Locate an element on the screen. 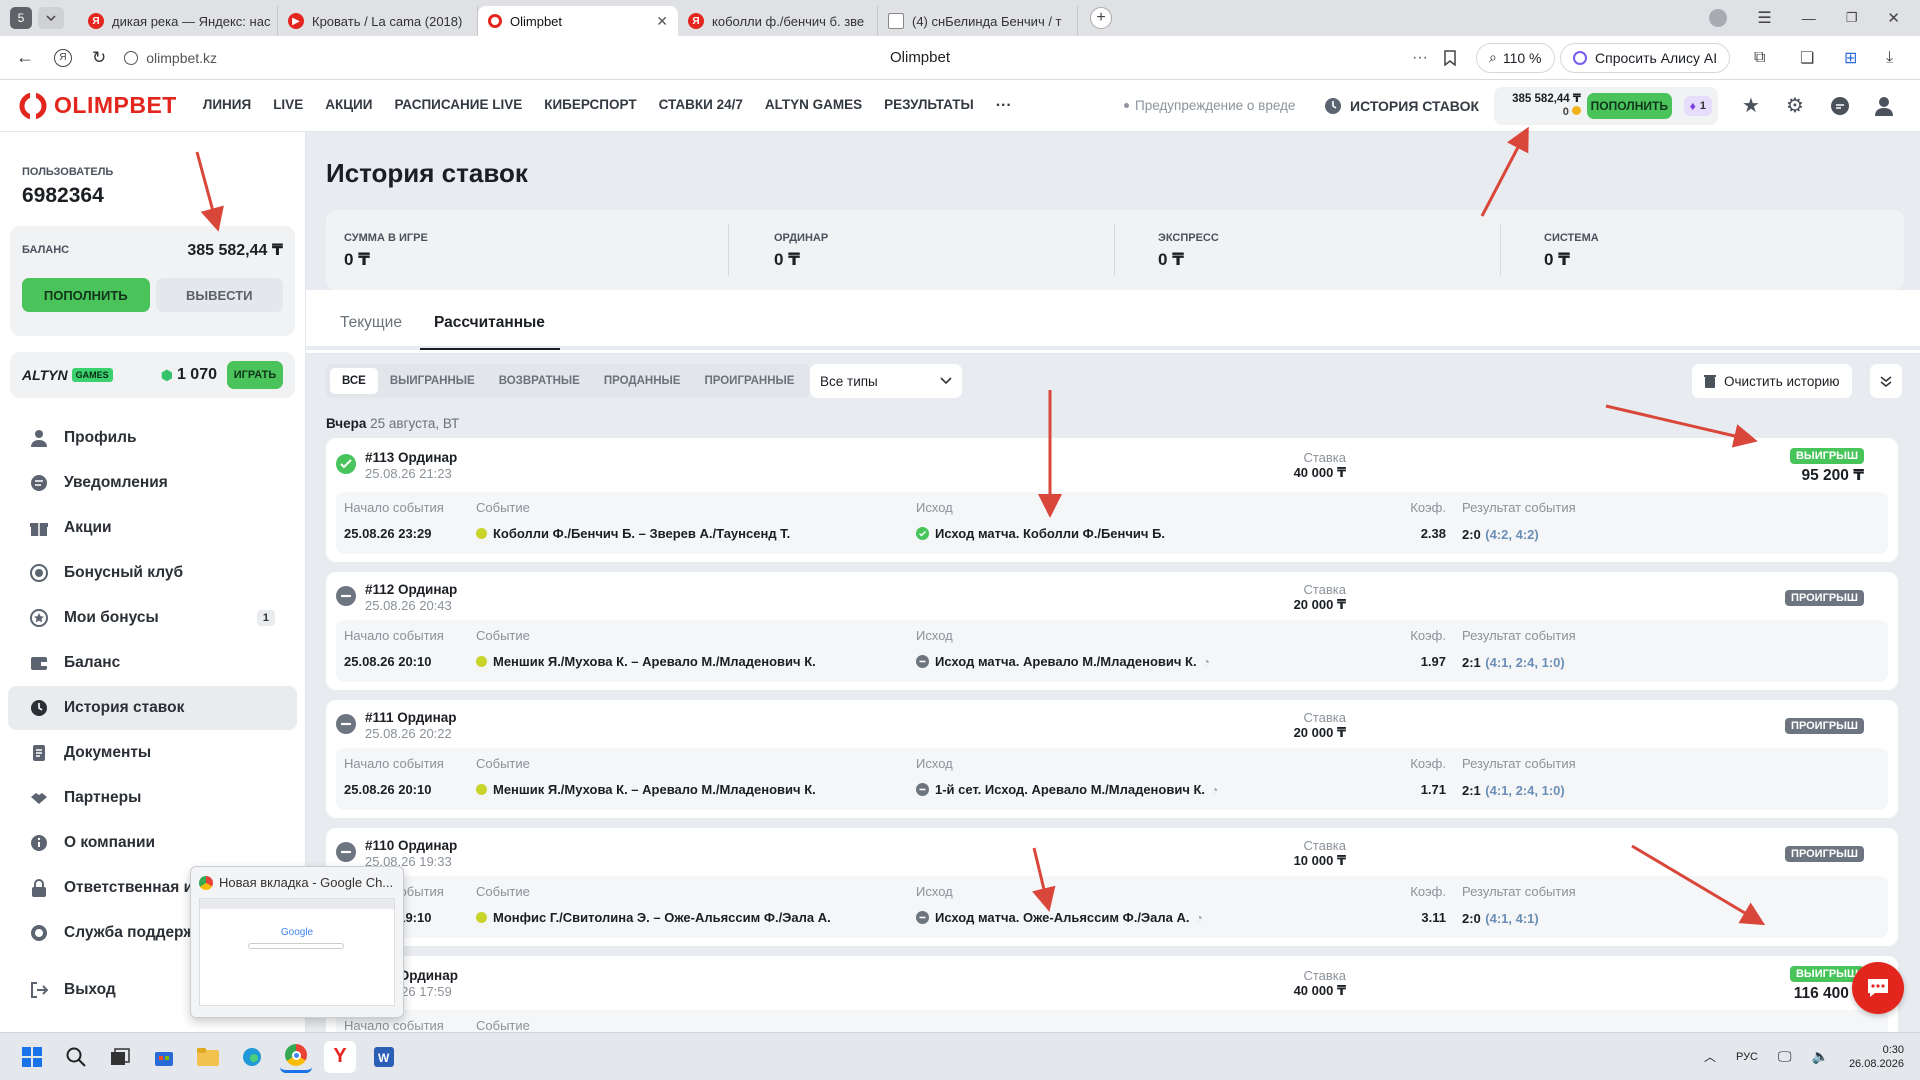 The image size is (1920, 1080). summary-express: ЭКСПРЕСС 0 ₸ is located at coordinates (1188, 250).